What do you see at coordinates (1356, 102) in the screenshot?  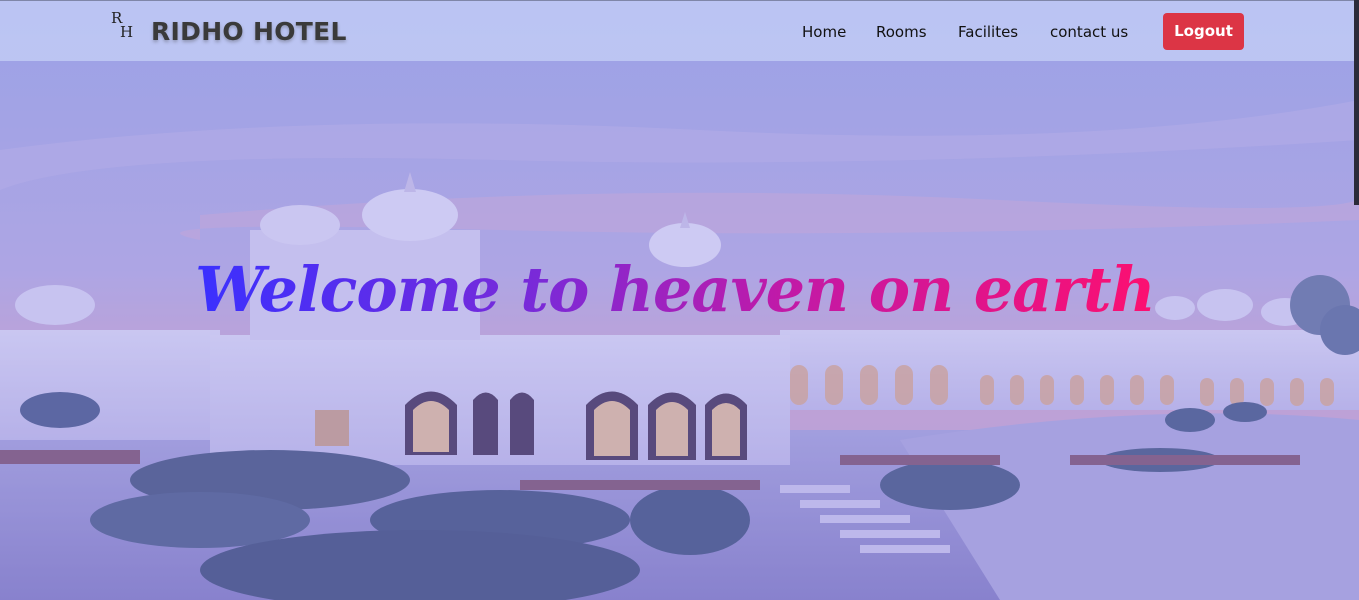 I see `page-scrollbar` at bounding box center [1356, 102].